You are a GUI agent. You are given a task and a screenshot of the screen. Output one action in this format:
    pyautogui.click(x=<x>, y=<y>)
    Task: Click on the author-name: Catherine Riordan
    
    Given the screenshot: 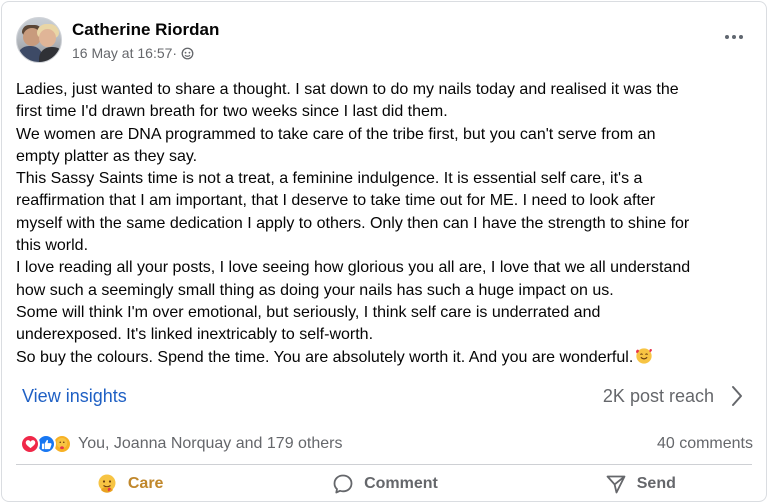 What is the action you would take?
    pyautogui.click(x=145, y=30)
    